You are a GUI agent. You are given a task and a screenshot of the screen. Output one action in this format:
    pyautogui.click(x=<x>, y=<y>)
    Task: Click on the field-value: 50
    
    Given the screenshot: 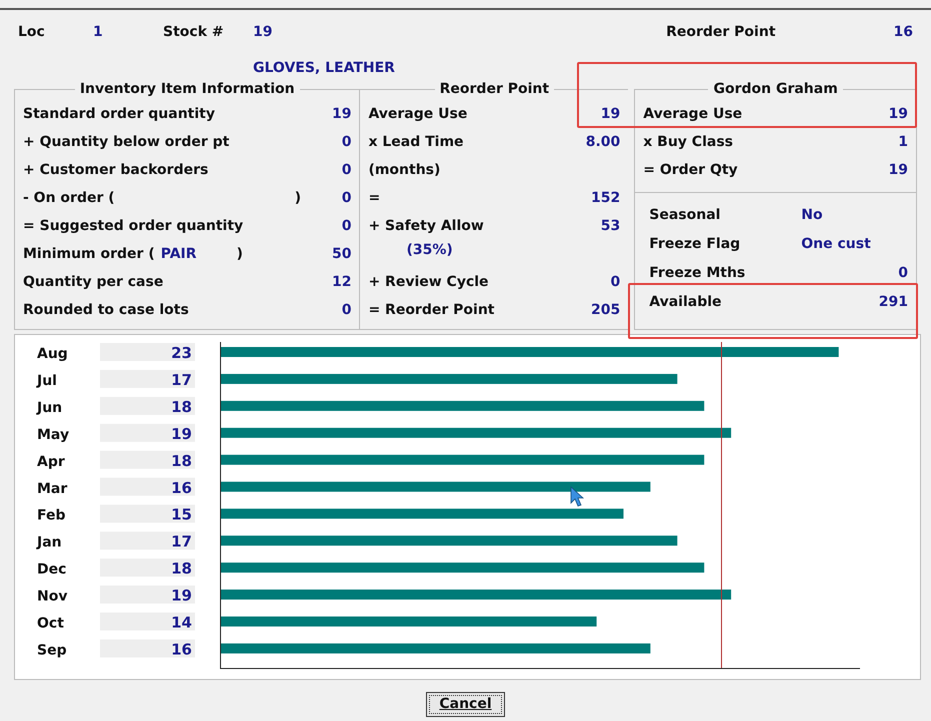 What is the action you would take?
    pyautogui.click(x=342, y=254)
    